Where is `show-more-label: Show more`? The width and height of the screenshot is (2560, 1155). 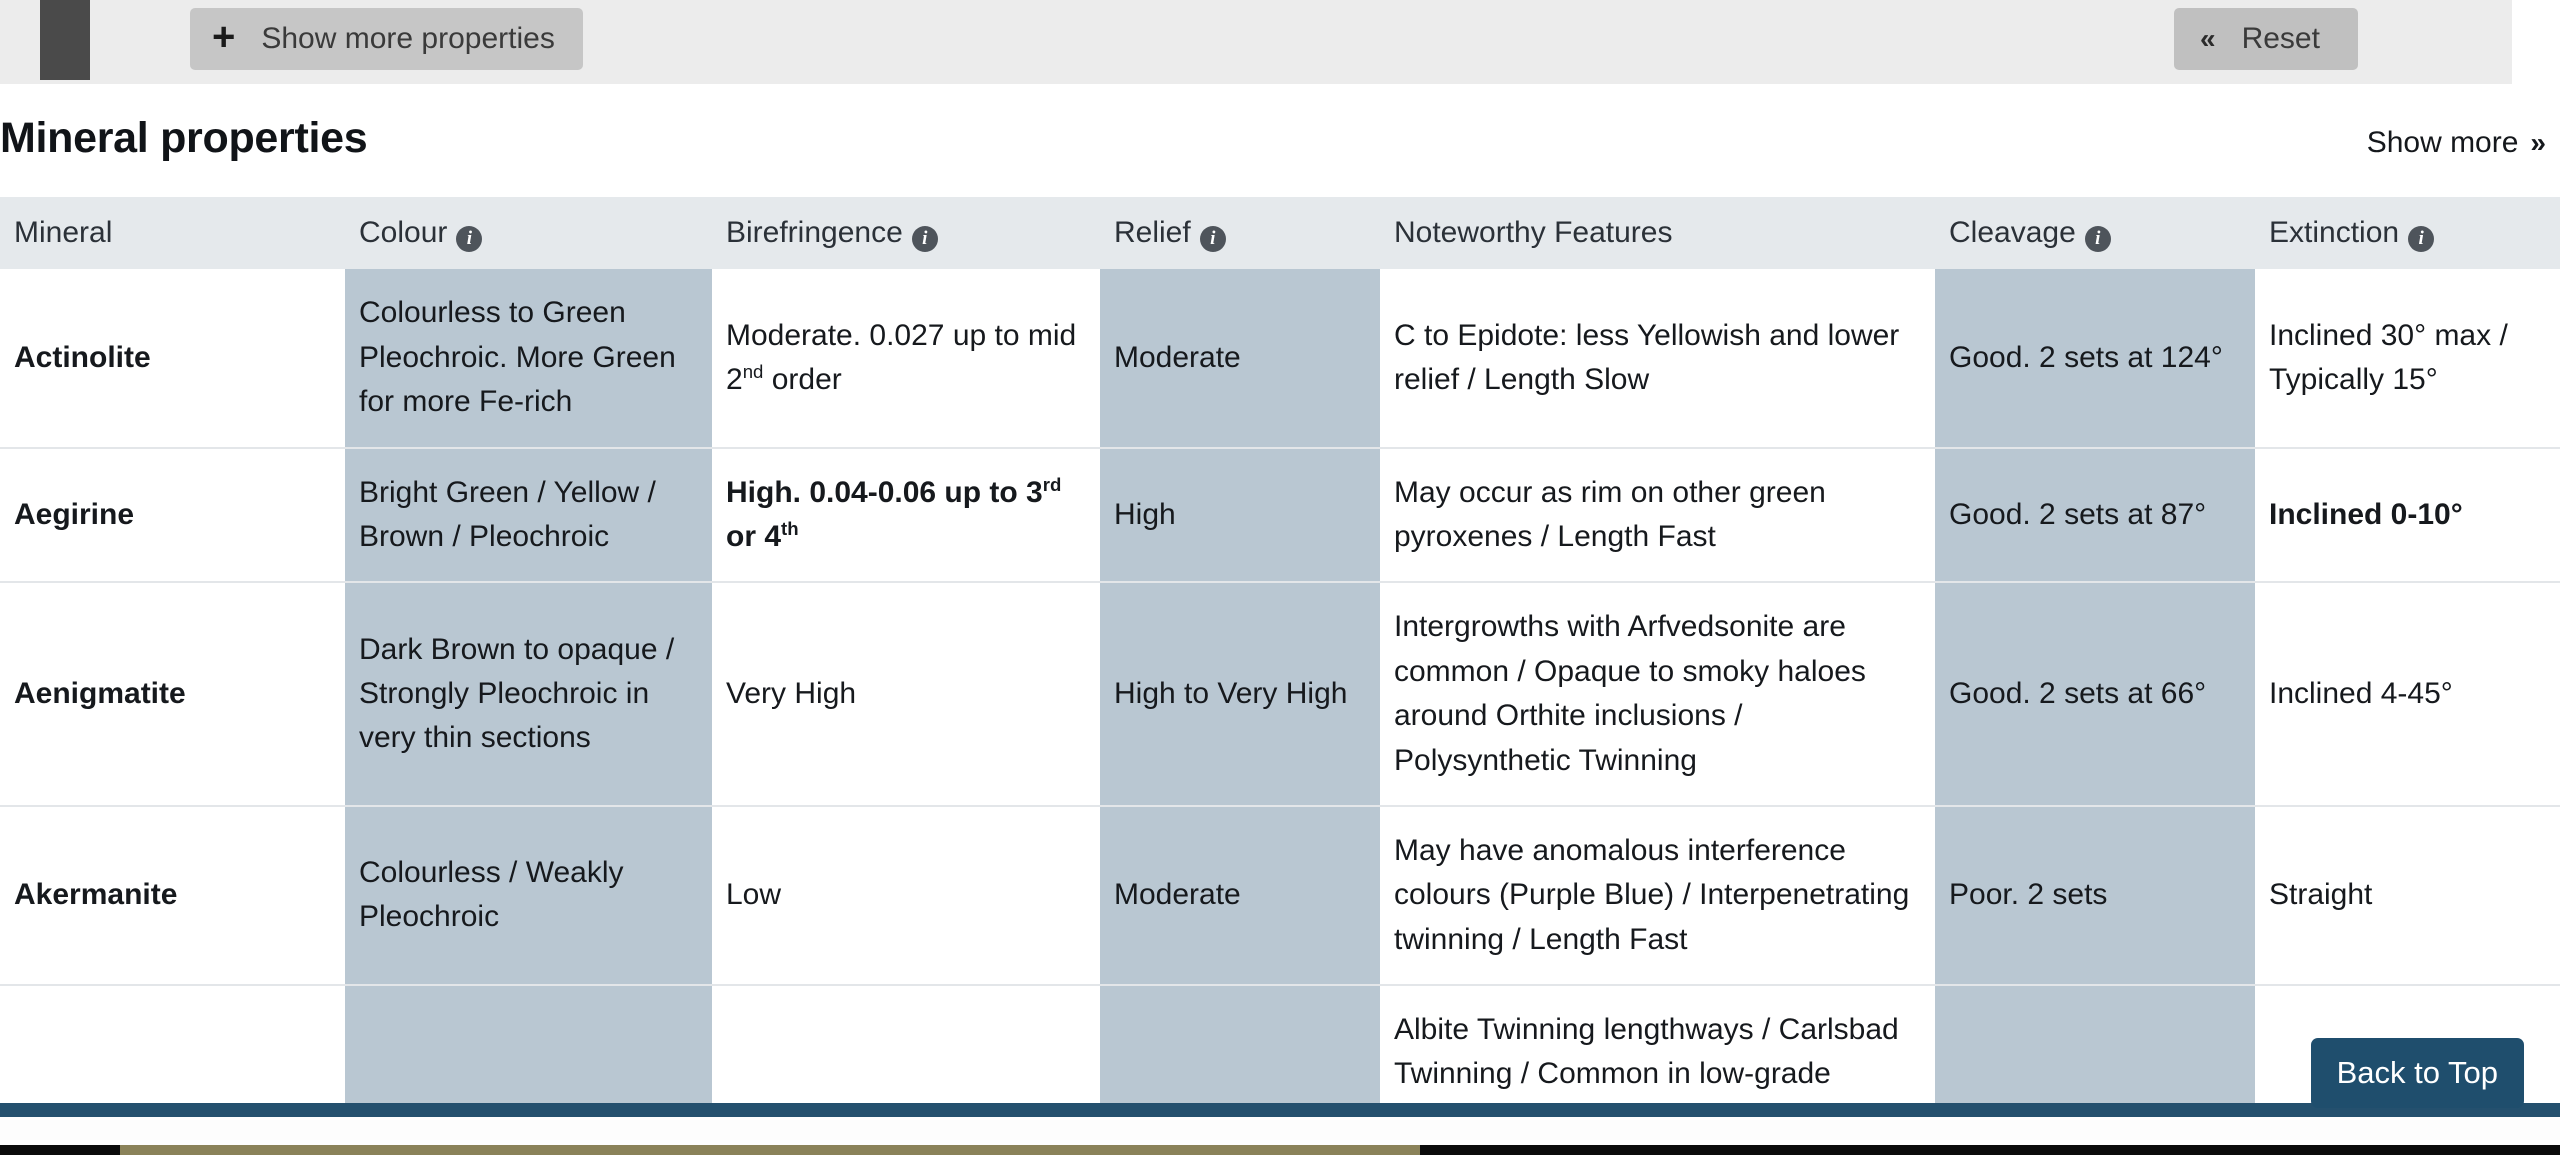
show-more-label: Show more is located at coordinates (2442, 142).